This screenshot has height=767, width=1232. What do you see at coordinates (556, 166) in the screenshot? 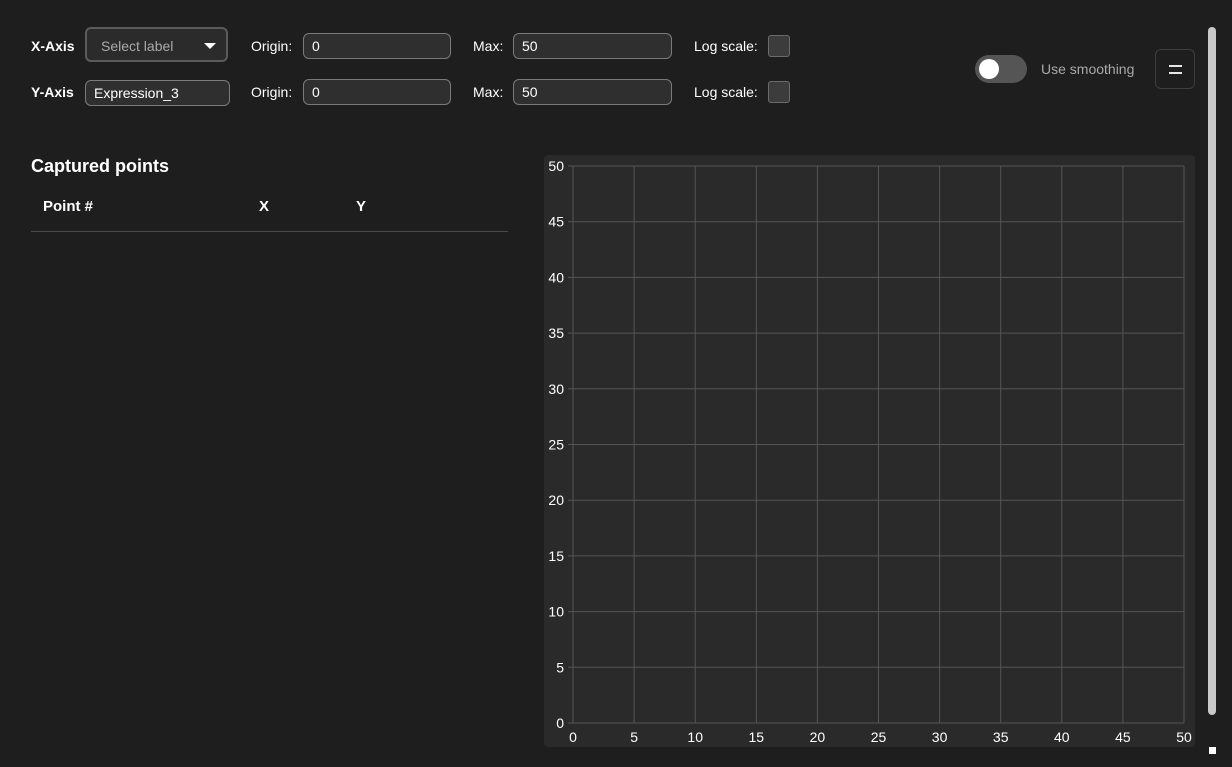
I see `y-tick-label: 50` at bounding box center [556, 166].